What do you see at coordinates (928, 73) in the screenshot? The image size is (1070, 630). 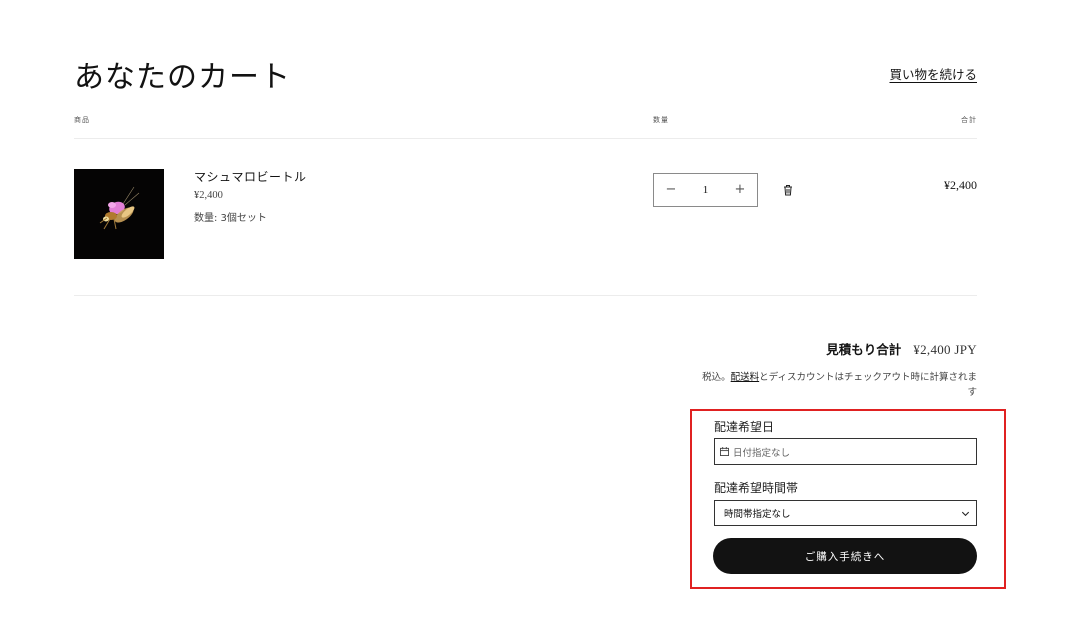 I see `continue-shopping-link: 買い物を続ける` at bounding box center [928, 73].